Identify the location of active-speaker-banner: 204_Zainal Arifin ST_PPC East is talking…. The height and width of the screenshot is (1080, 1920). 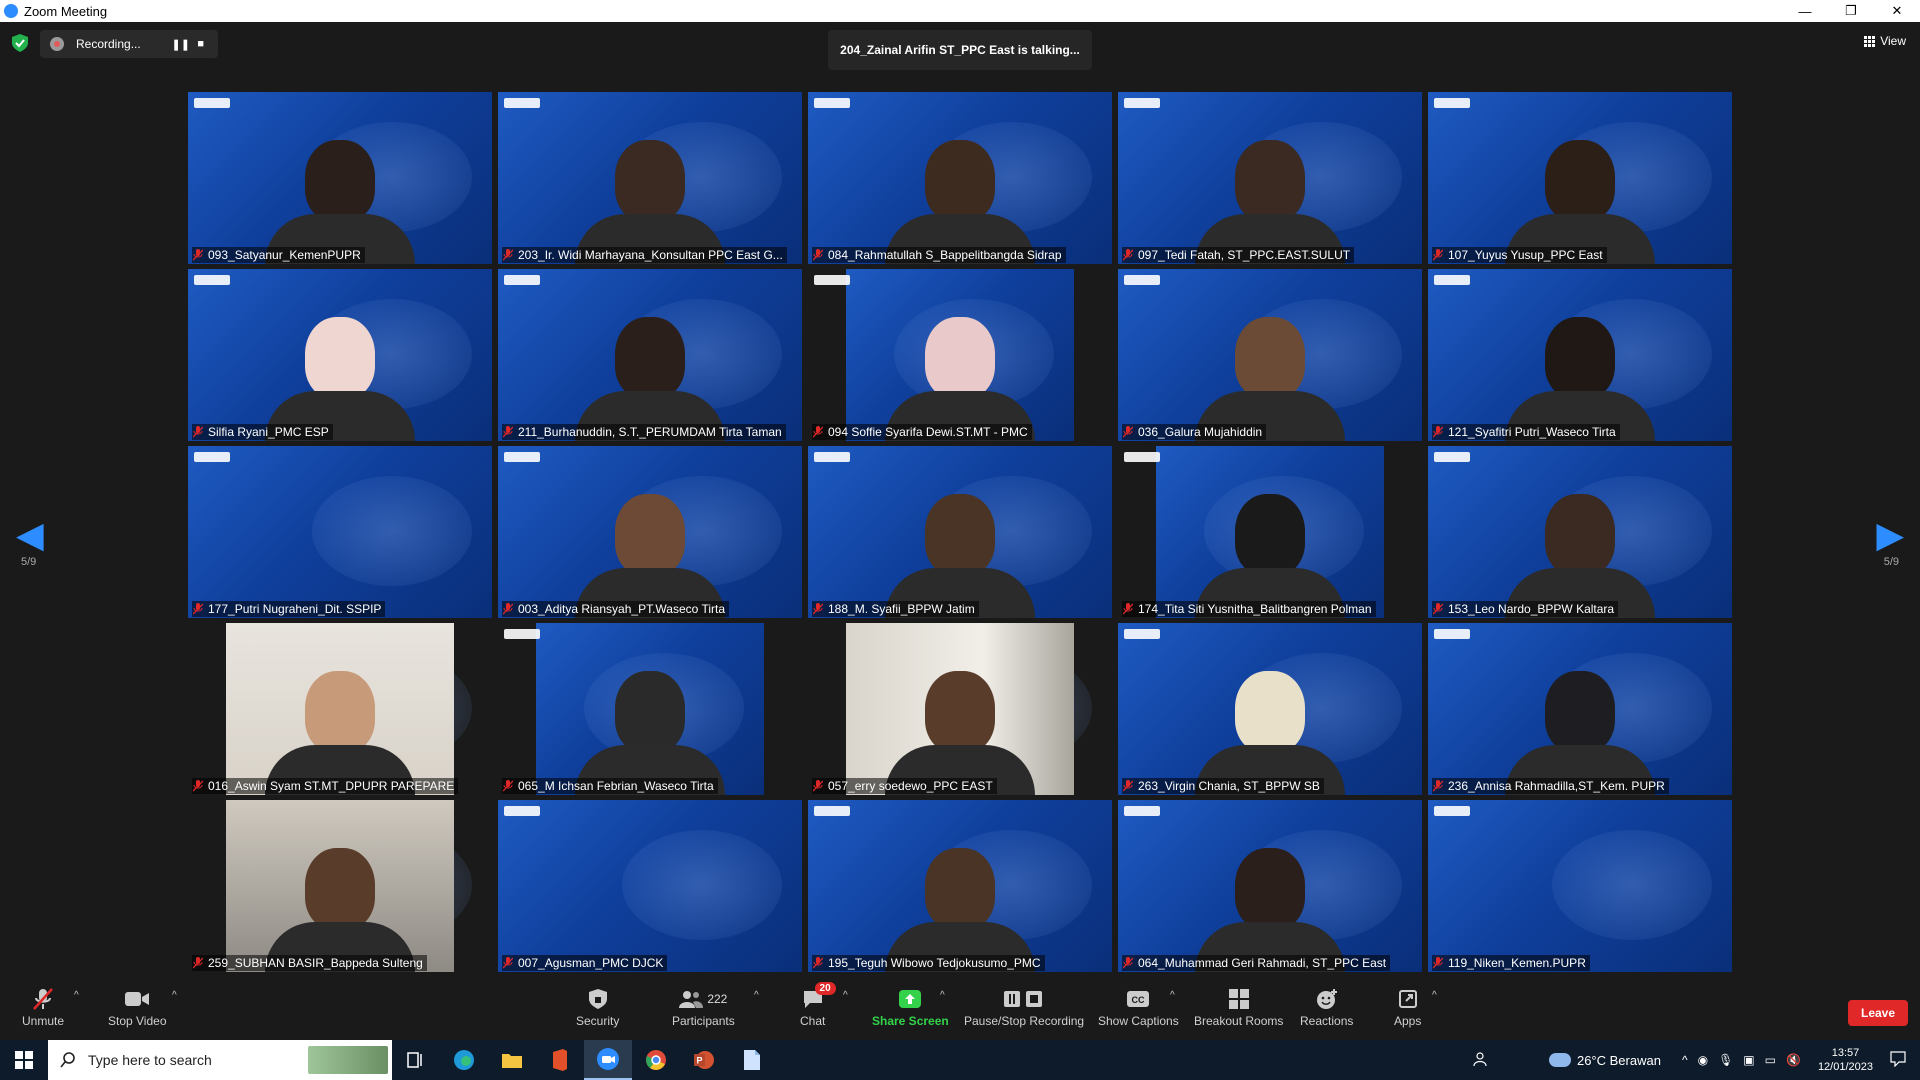
(960, 50).